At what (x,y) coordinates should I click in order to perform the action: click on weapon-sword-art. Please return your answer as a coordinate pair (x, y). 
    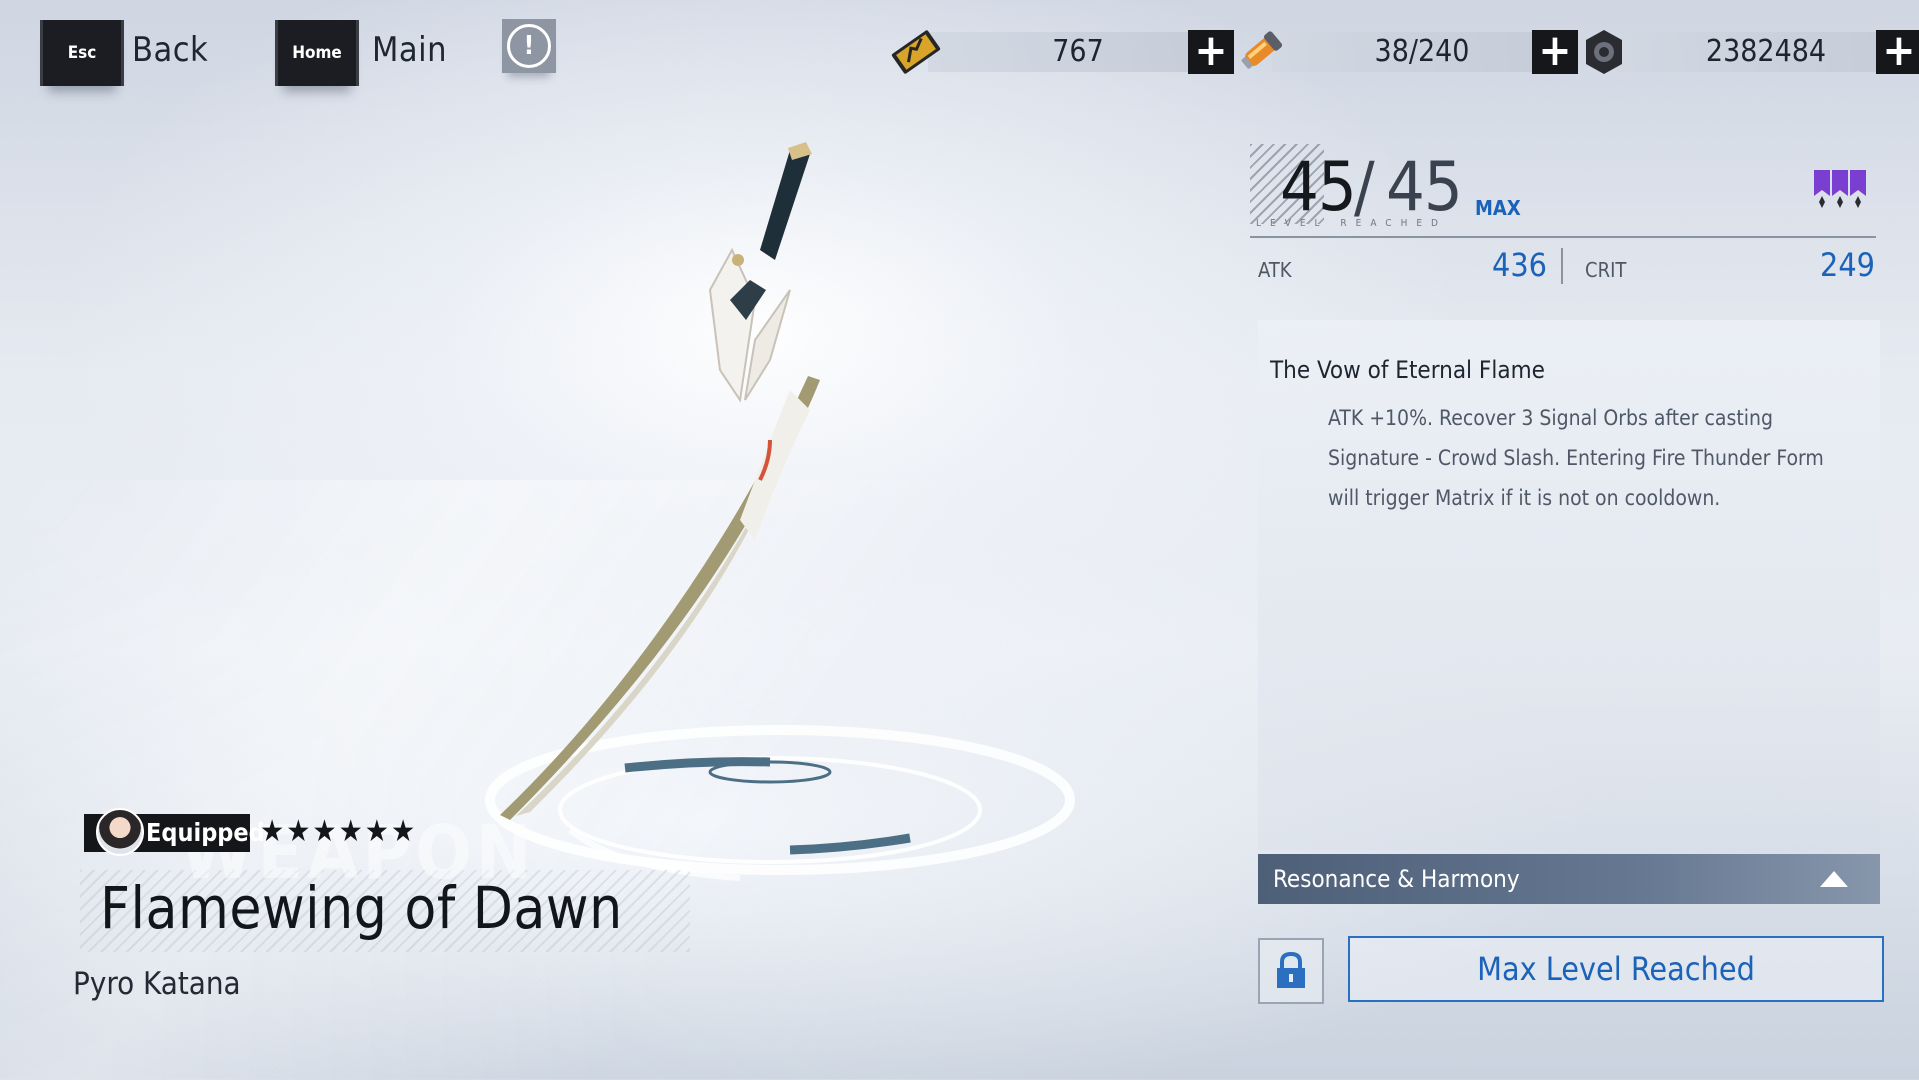
    Looking at the image, I should click on (660, 481).